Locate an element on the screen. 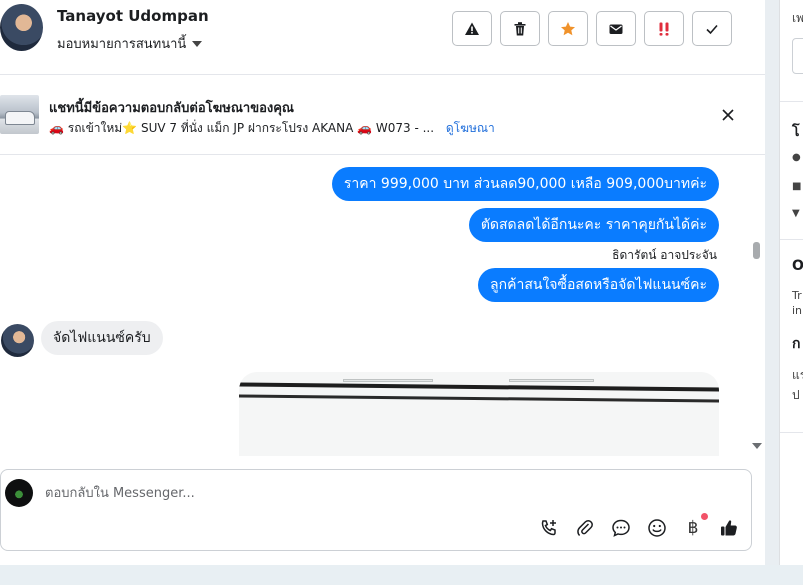 The height and width of the screenshot is (585, 803). attach-file-button is located at coordinates (585, 528).